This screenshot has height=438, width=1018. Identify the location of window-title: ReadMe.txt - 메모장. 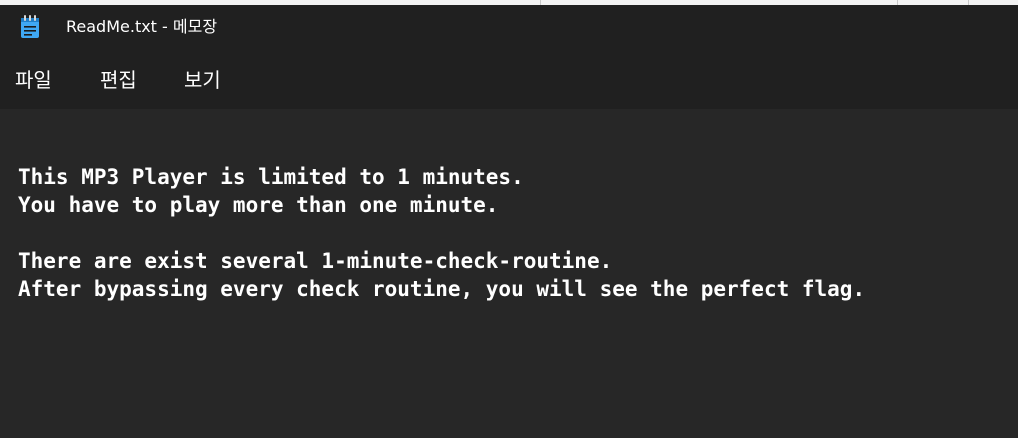
(142, 26).